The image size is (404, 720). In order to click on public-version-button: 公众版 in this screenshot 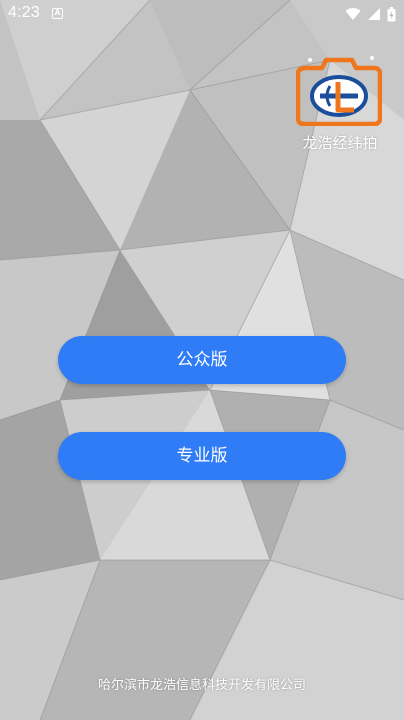, I will do `click(202, 360)`.